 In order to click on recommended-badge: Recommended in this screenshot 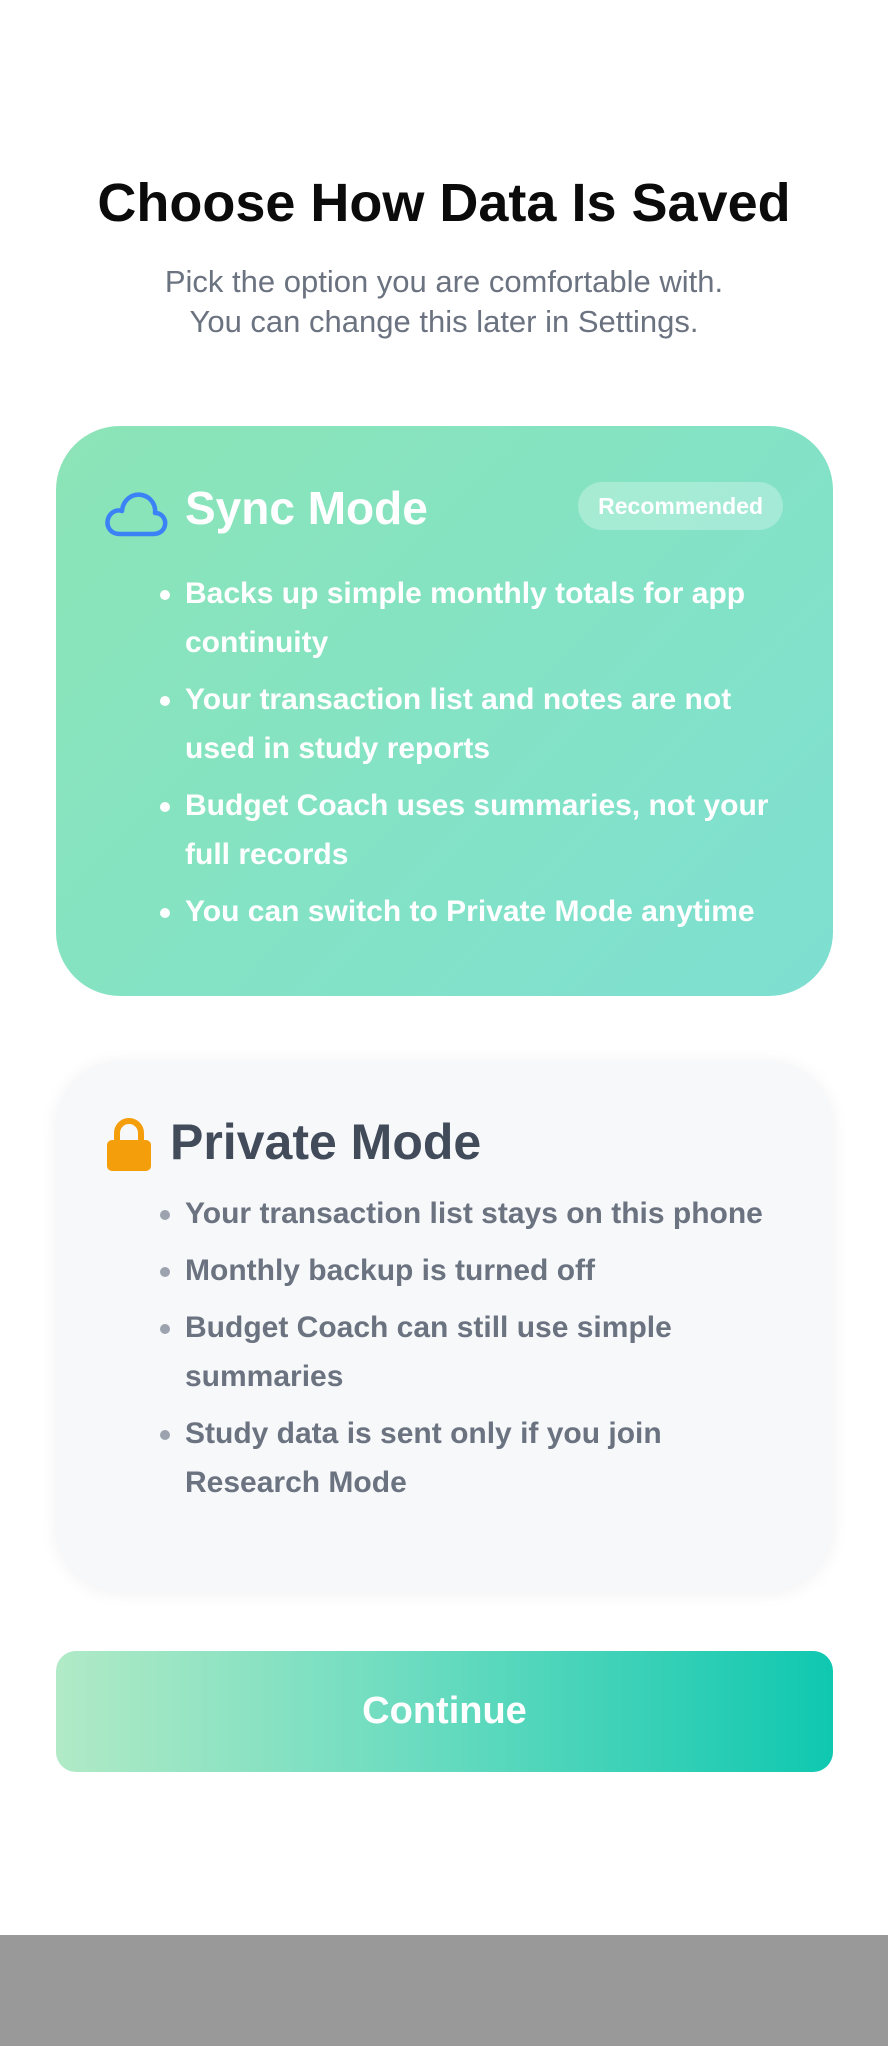, I will do `click(680, 506)`.